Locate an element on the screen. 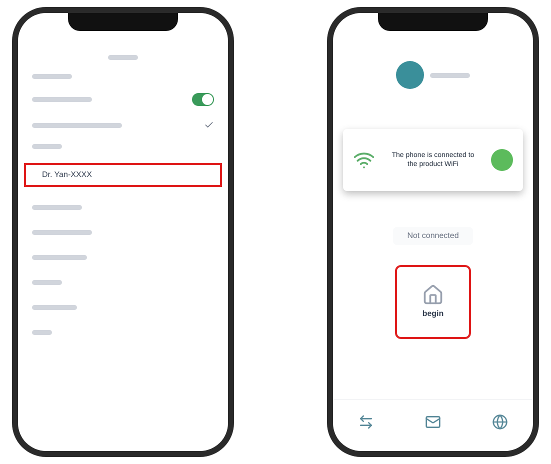  globe-icon is located at coordinates (500, 422).